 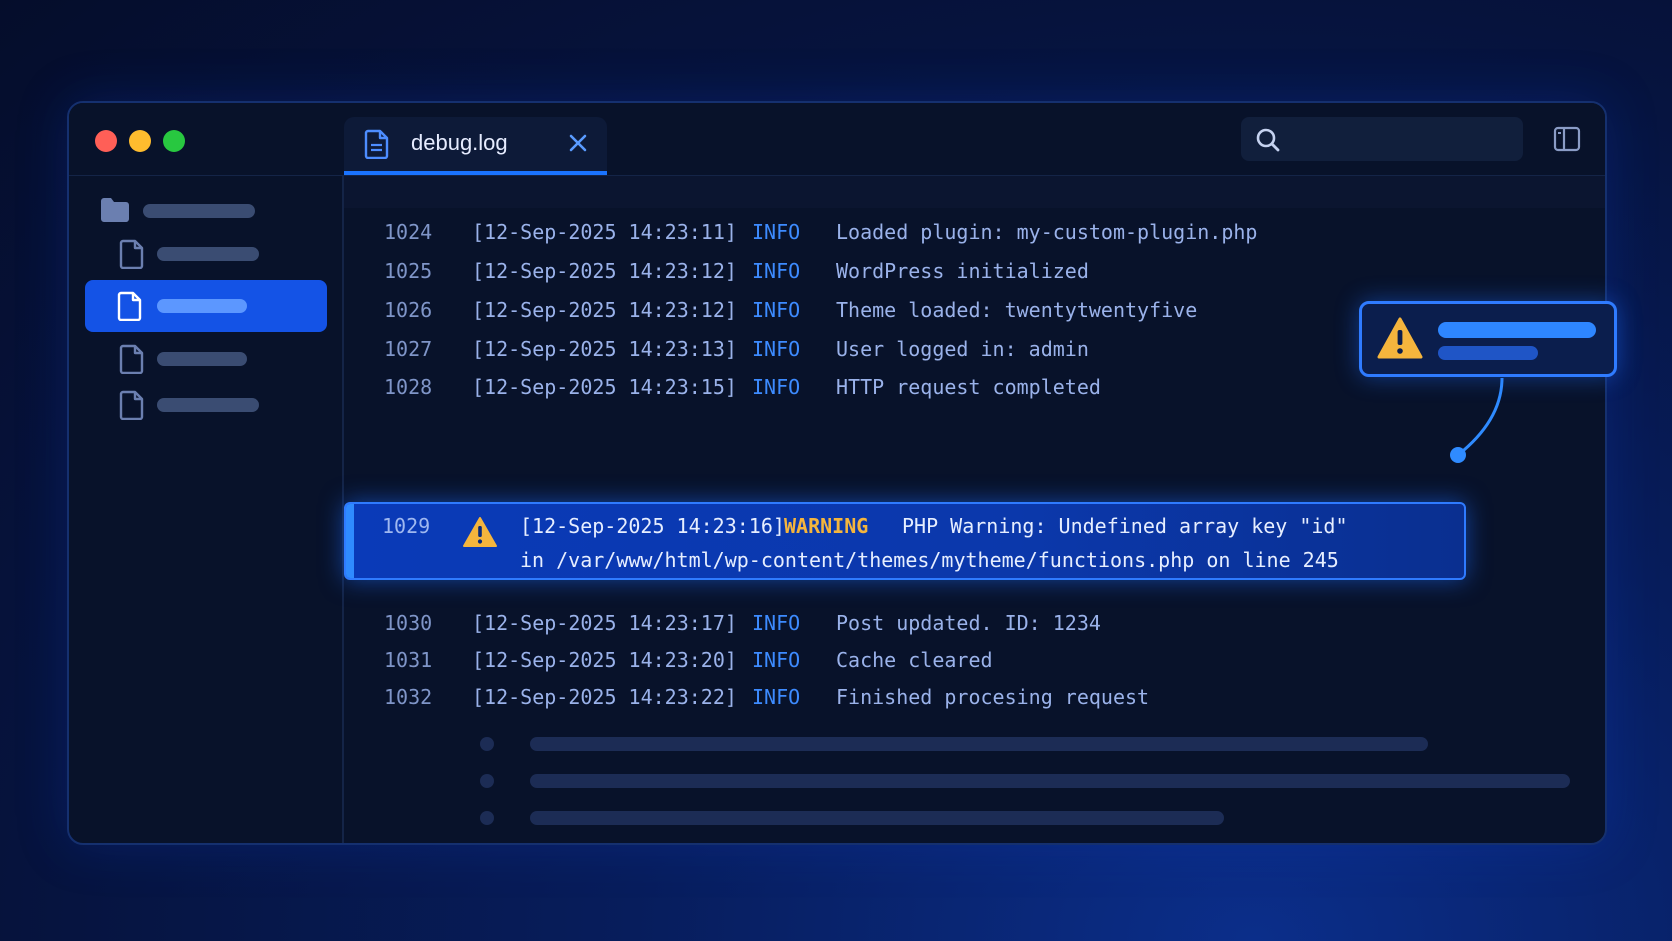 What do you see at coordinates (1400, 340) in the screenshot?
I see `warning-icon` at bounding box center [1400, 340].